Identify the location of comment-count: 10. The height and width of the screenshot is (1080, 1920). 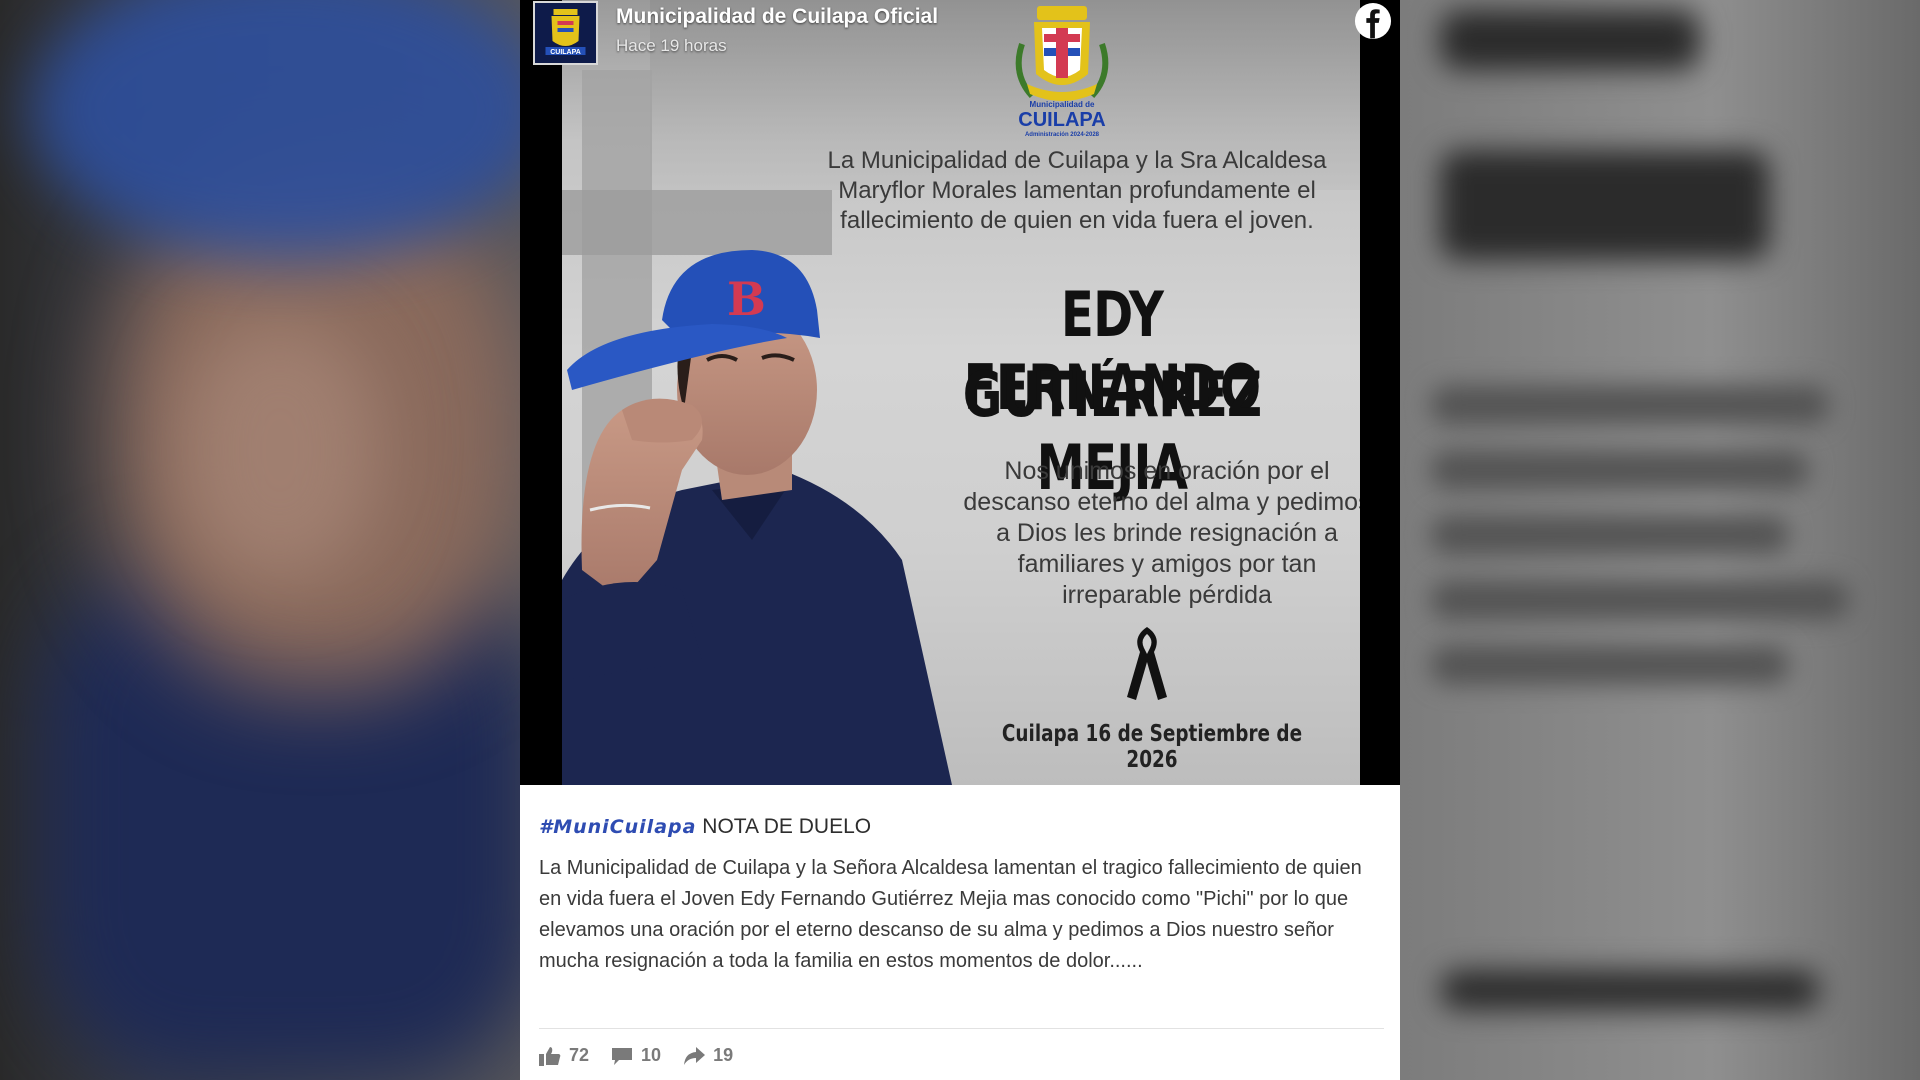
(651, 1055).